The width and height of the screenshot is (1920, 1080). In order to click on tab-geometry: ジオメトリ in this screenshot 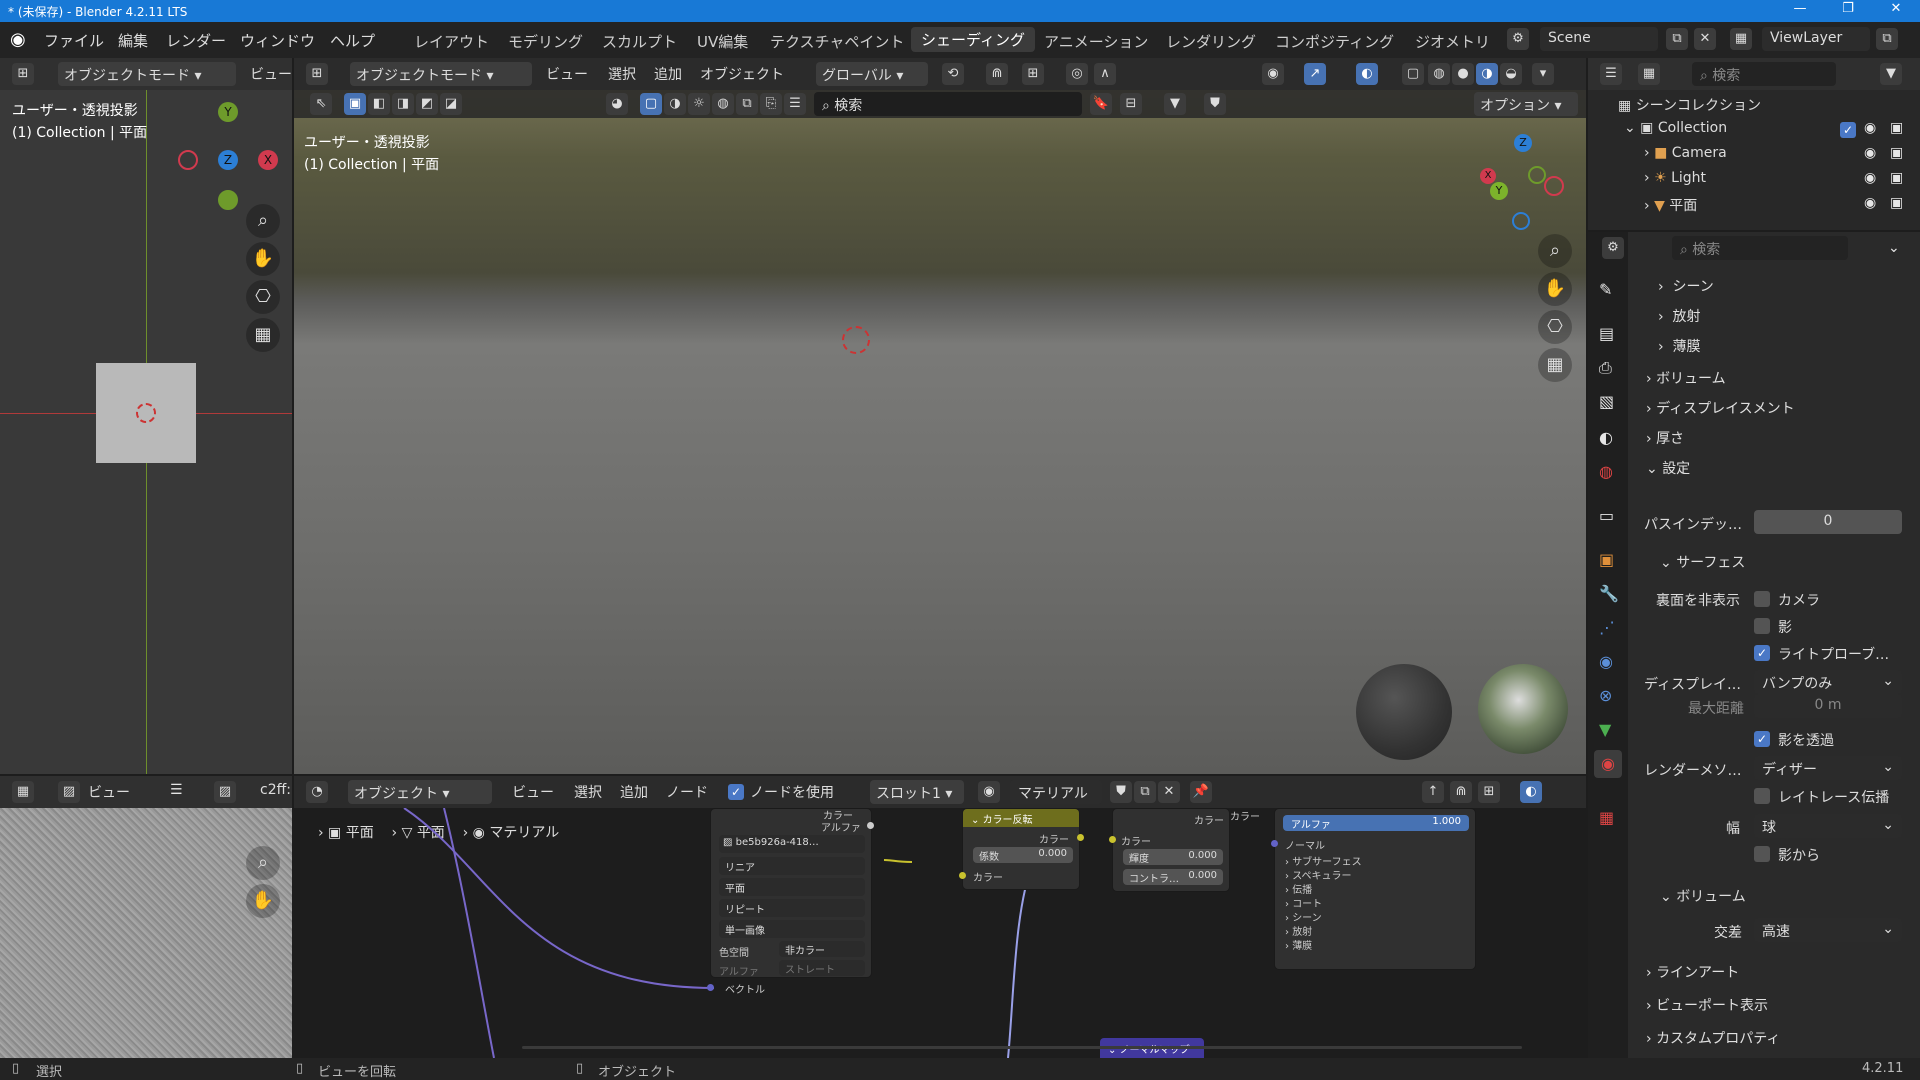, I will do `click(1452, 41)`.